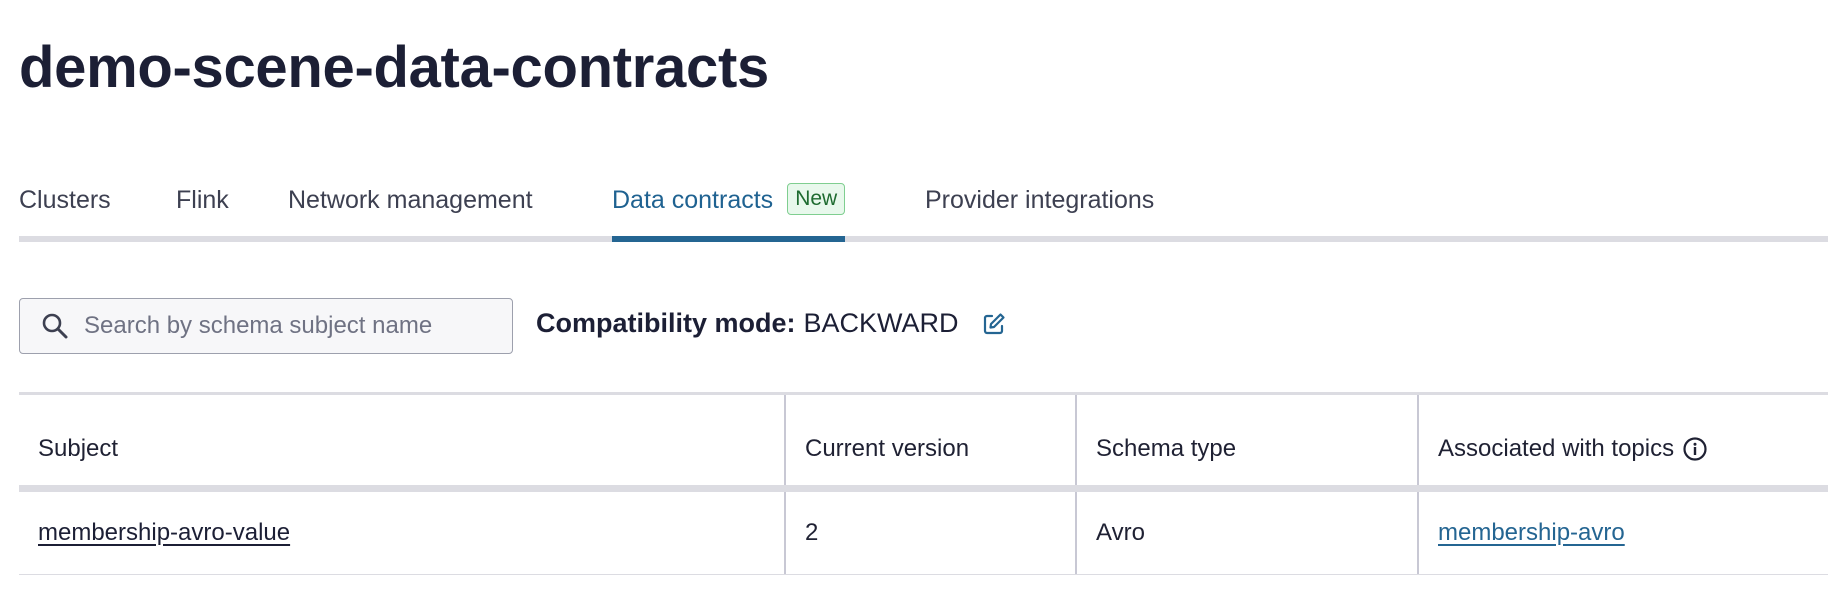 This screenshot has width=1828, height=600. Describe the element at coordinates (693, 200) in the screenshot. I see `tab-label: Data contracts` at that location.